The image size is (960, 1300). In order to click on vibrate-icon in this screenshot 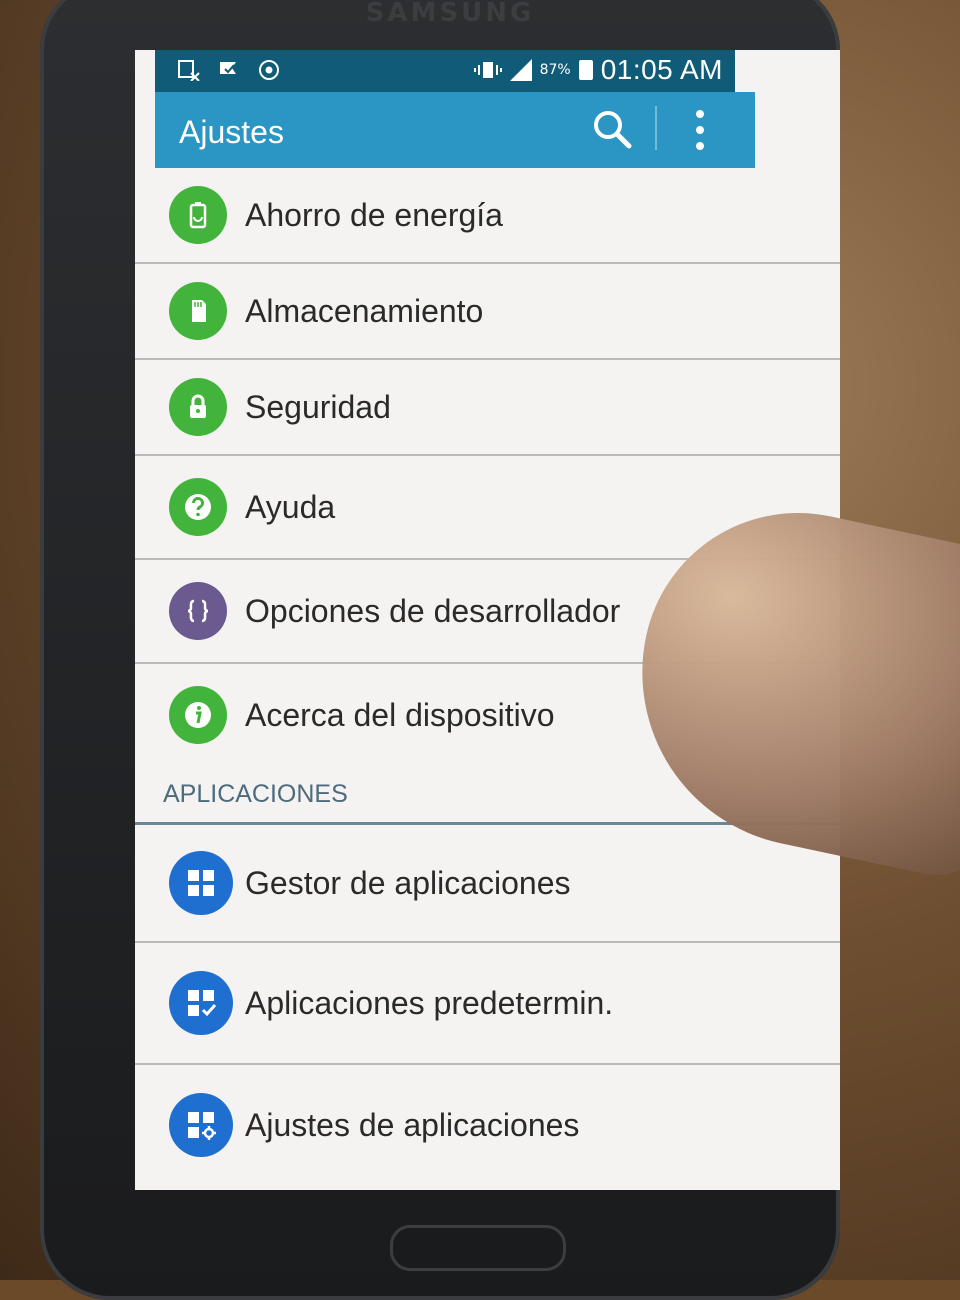, I will do `click(487, 70)`.